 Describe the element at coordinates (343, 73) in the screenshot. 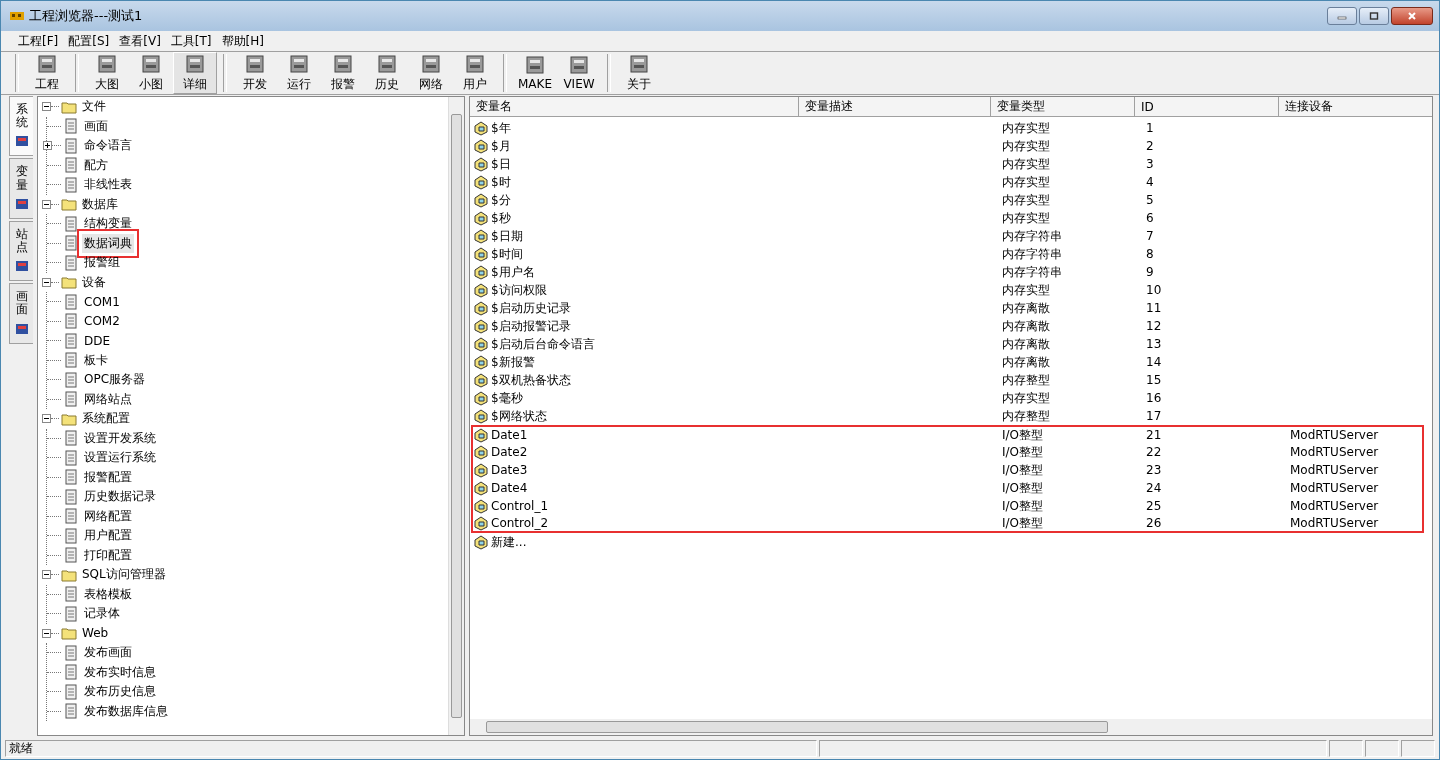

I see `toolbar-button: 报警` at that location.